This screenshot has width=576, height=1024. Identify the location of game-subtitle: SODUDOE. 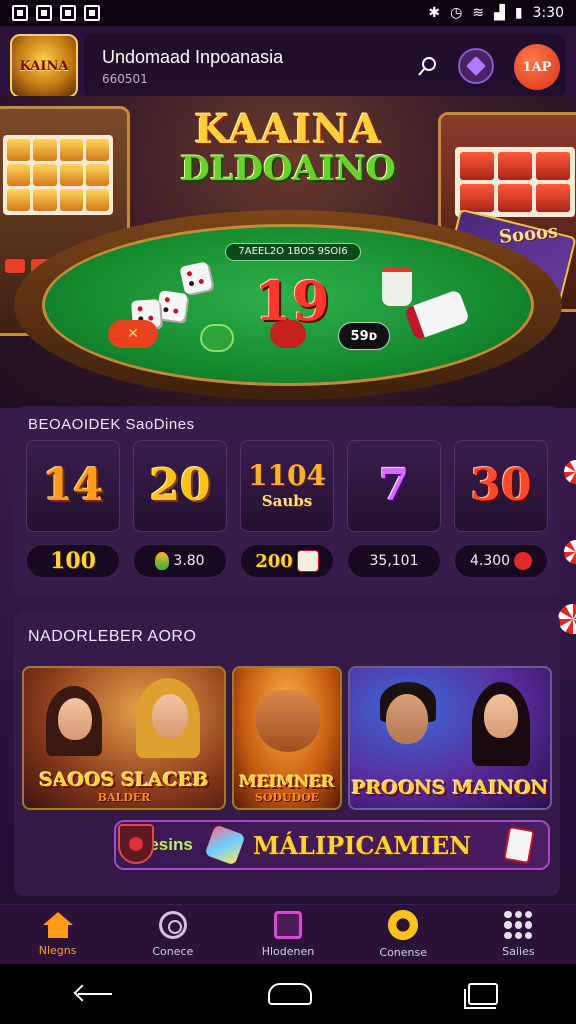
(287, 797).